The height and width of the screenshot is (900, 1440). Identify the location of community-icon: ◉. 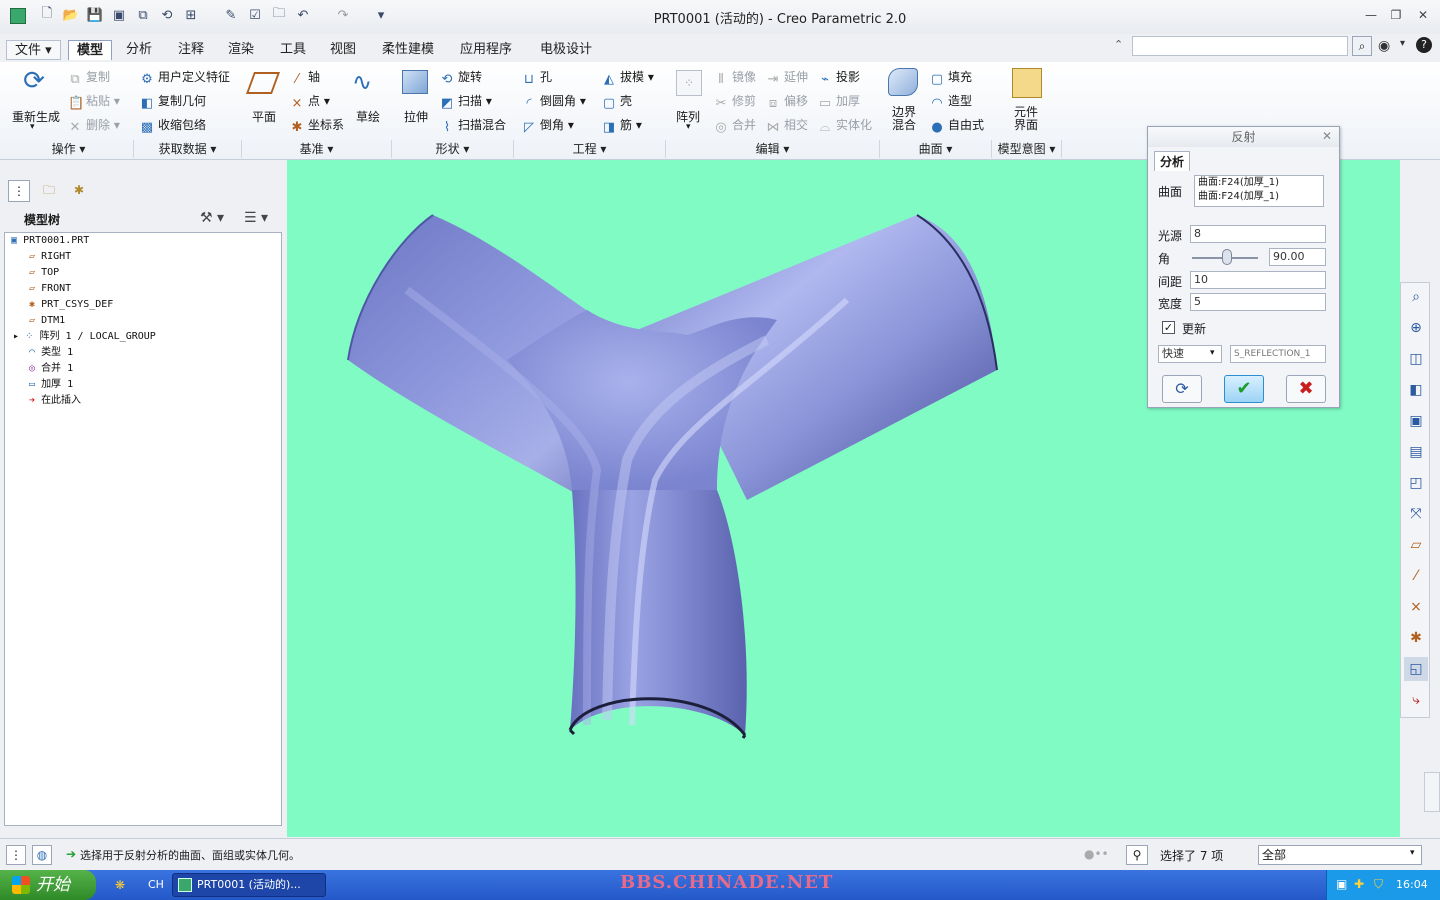
(1384, 46).